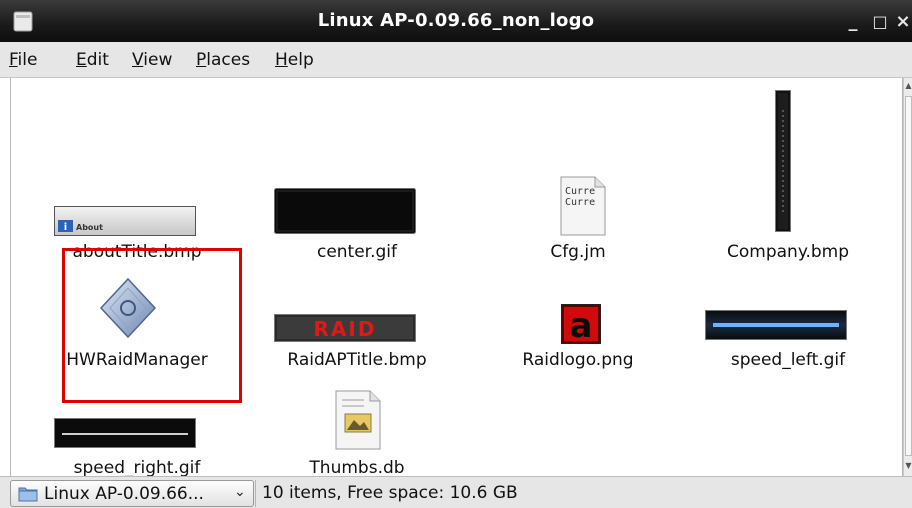  What do you see at coordinates (201, 60) in the screenshot?
I see `menu-places-accel: P` at bounding box center [201, 60].